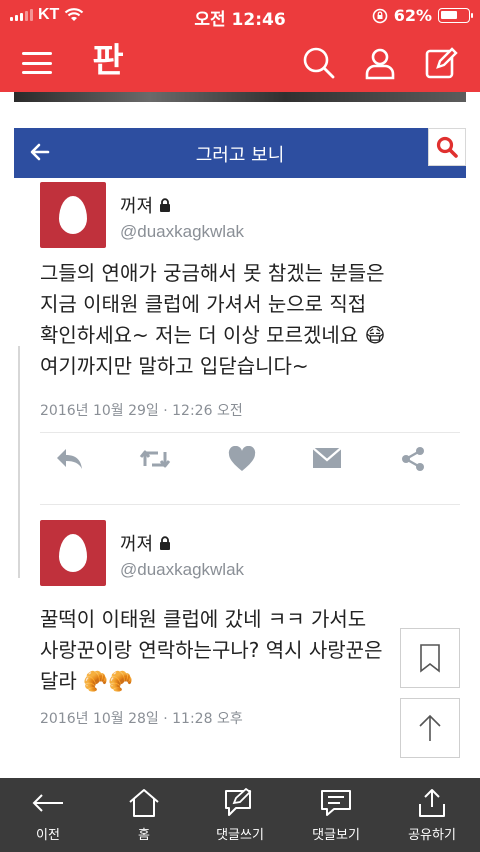  Describe the element at coordinates (327, 457) in the screenshot. I see `message-icon` at that location.